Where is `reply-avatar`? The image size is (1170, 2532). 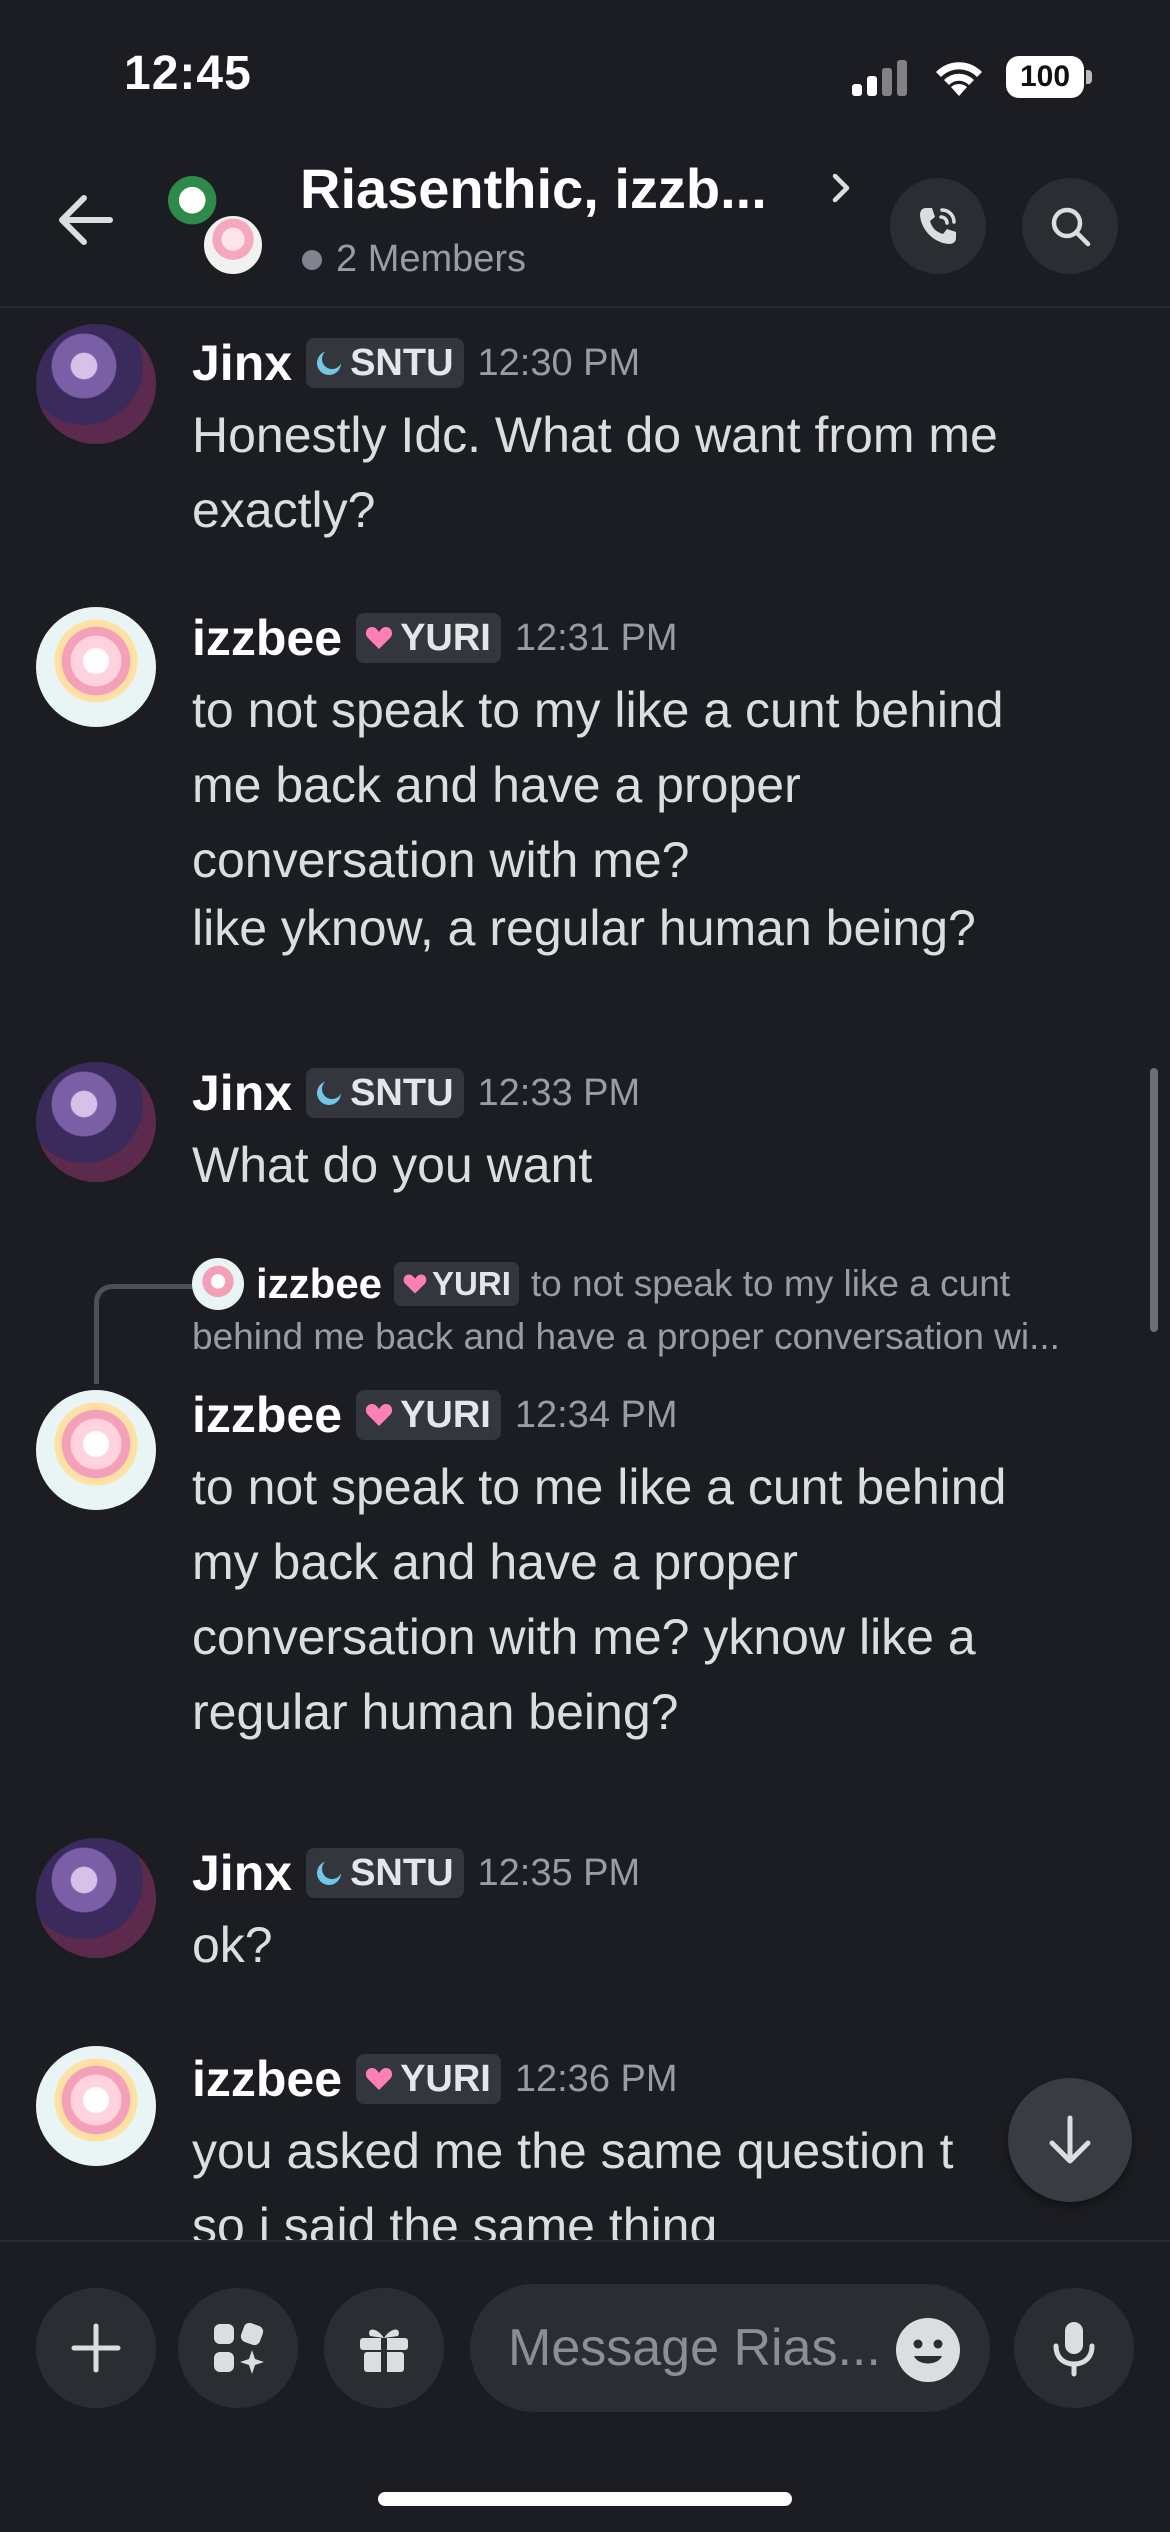
reply-avatar is located at coordinates (218, 1284).